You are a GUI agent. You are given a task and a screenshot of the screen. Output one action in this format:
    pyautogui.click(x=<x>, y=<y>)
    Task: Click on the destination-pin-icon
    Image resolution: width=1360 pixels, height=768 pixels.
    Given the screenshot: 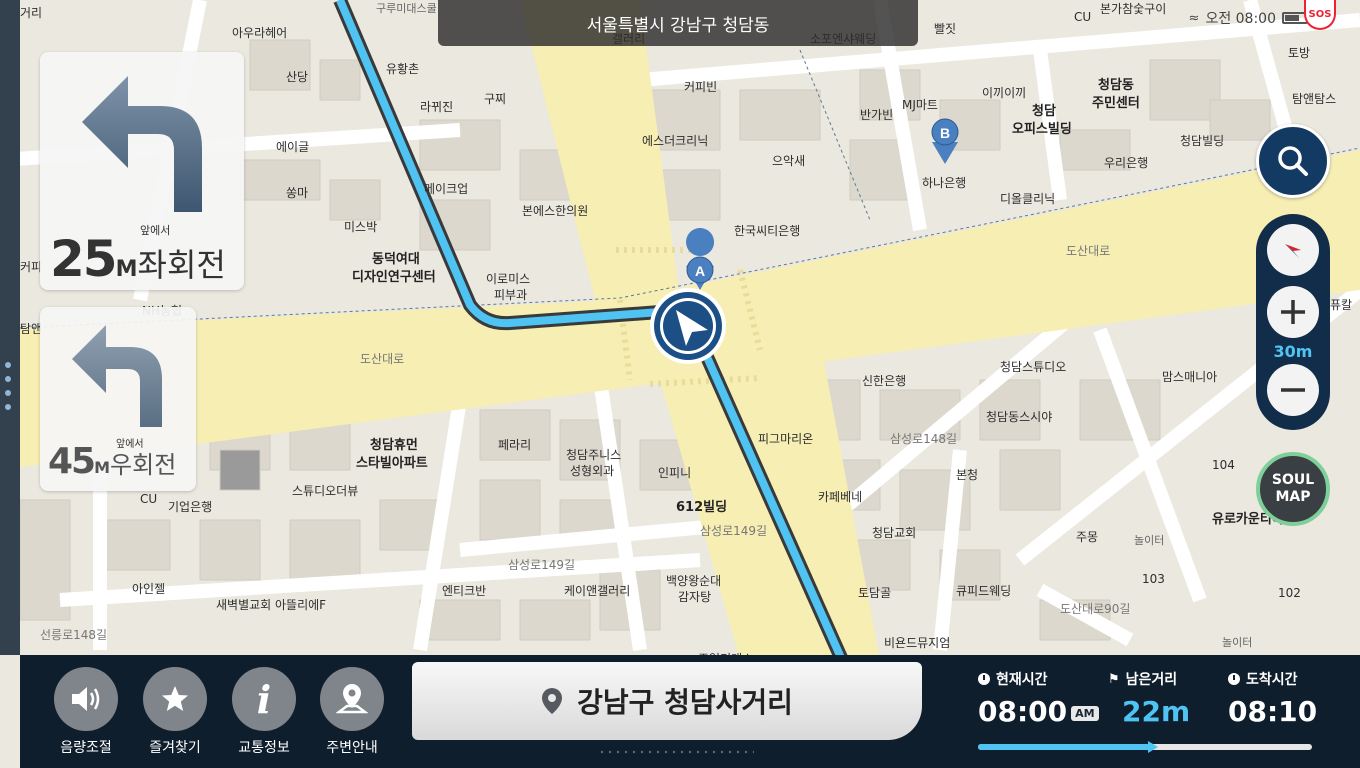 What is the action you would take?
    pyautogui.click(x=552, y=701)
    